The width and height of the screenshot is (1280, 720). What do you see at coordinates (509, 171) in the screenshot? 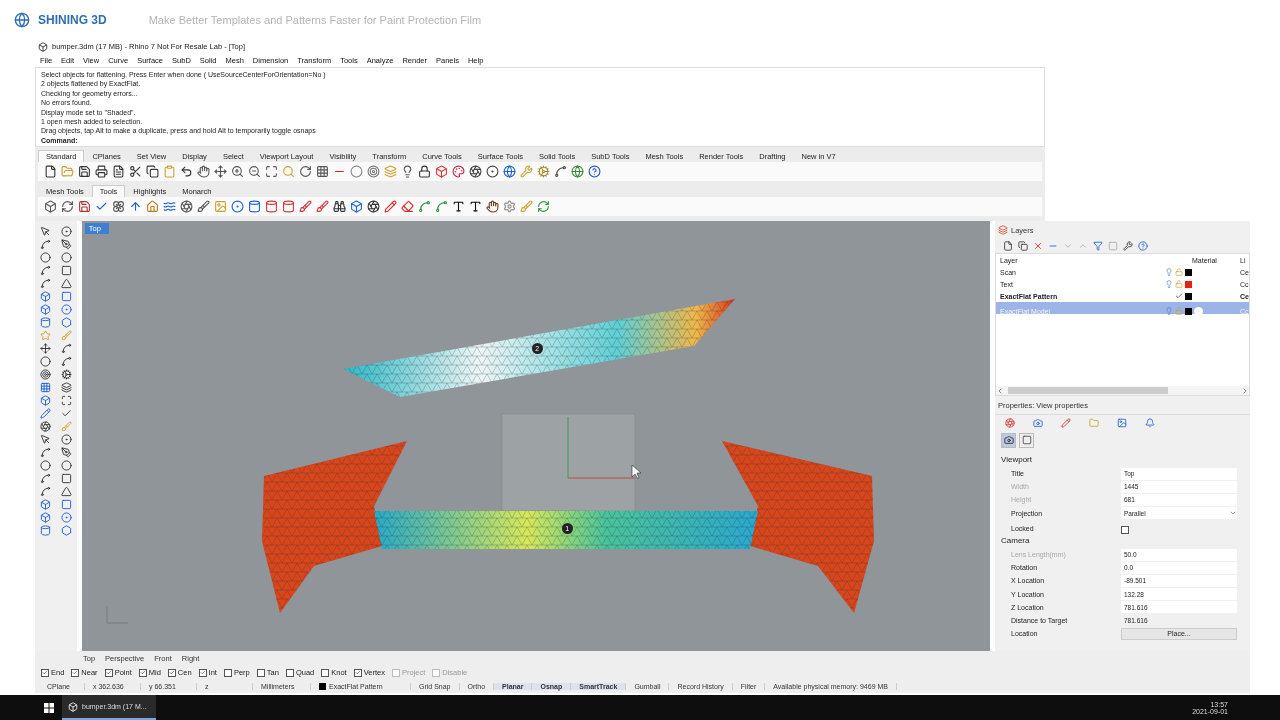
I see `globe-icon` at bounding box center [509, 171].